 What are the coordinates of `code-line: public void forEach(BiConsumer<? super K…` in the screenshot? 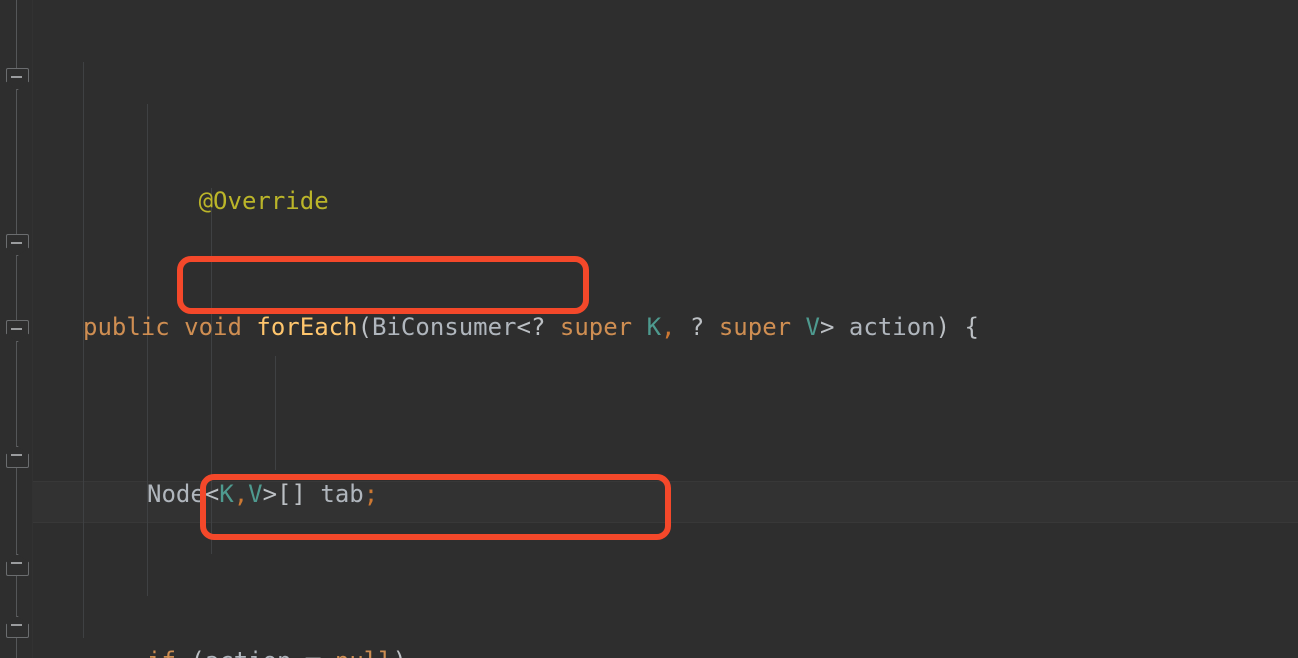 It's located at (665, 328).